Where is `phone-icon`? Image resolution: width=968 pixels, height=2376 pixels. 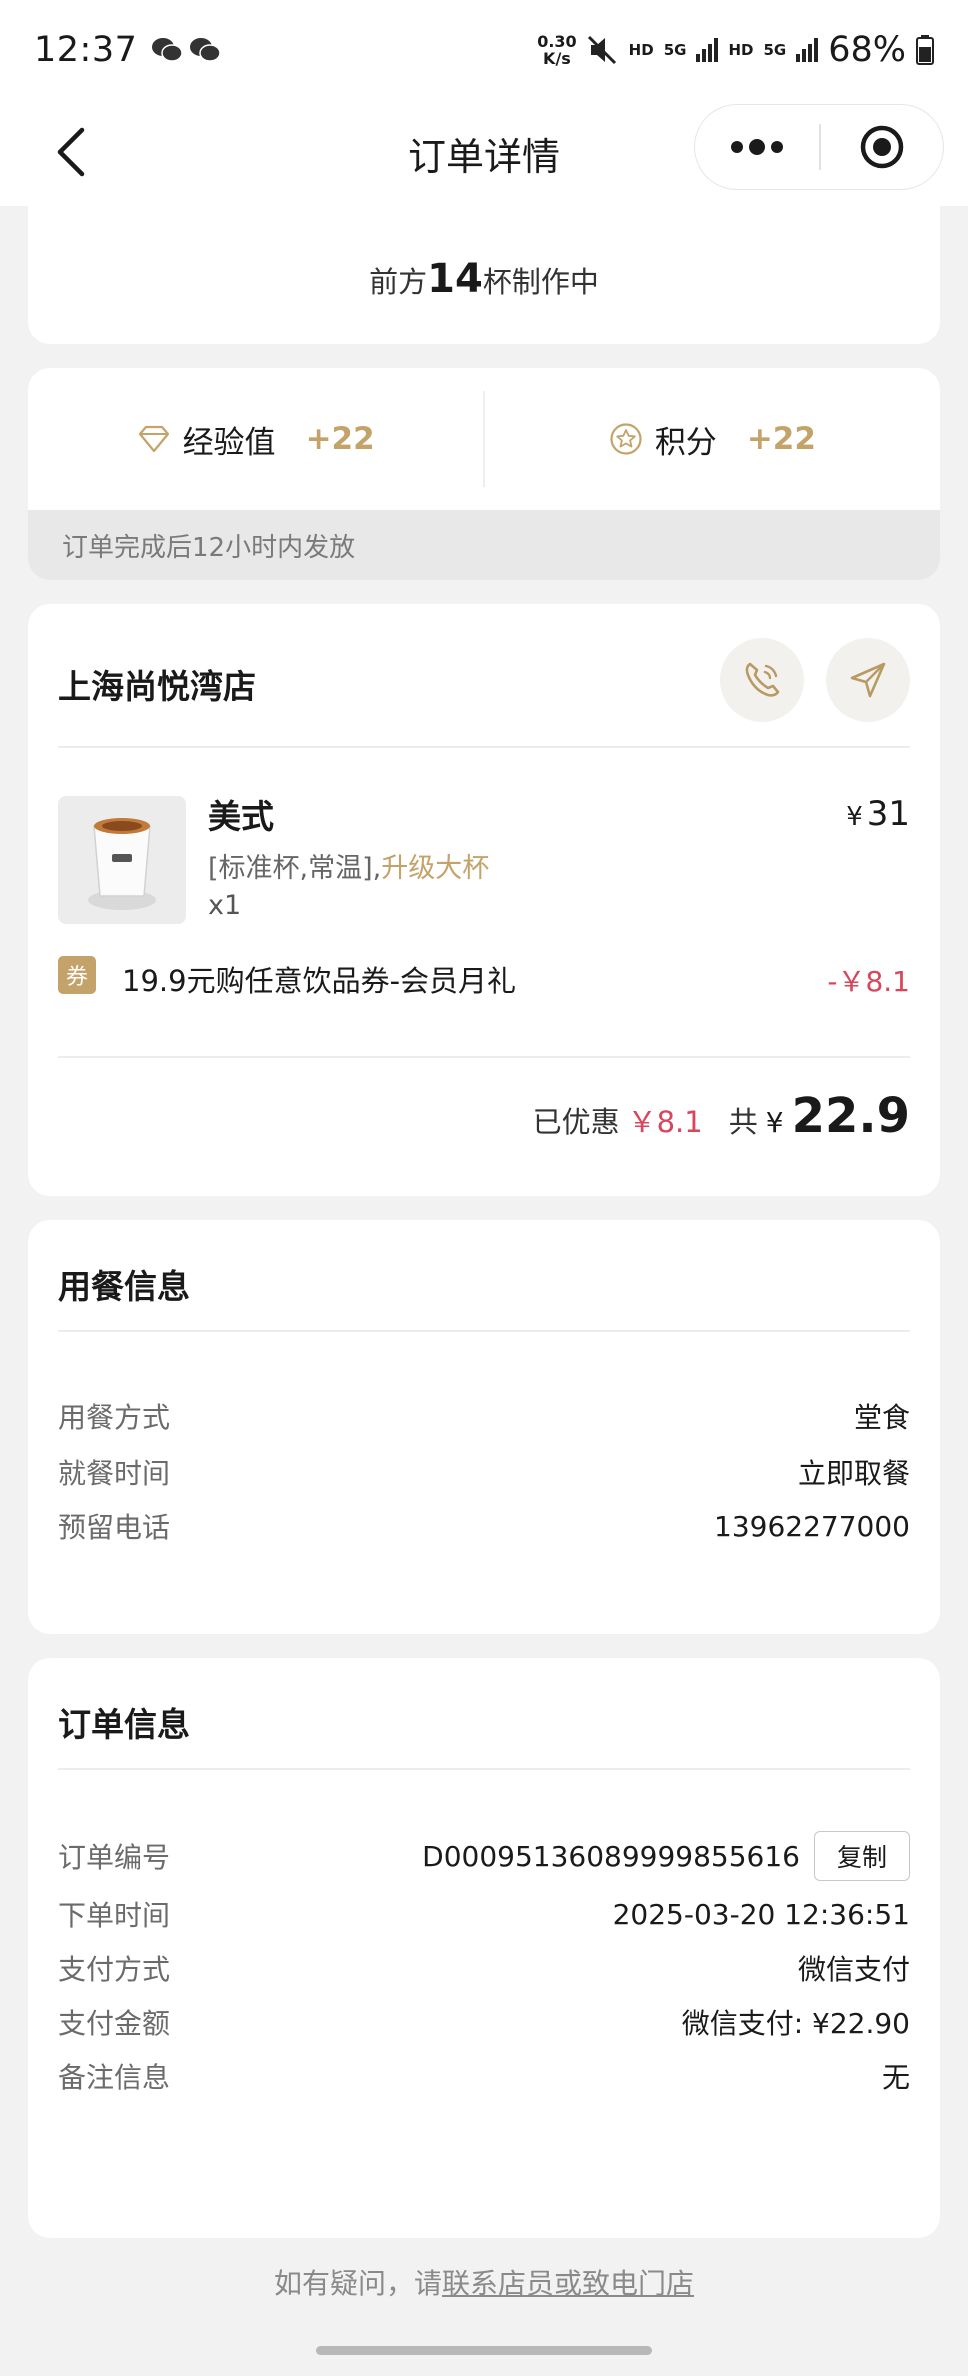 phone-icon is located at coordinates (762, 679).